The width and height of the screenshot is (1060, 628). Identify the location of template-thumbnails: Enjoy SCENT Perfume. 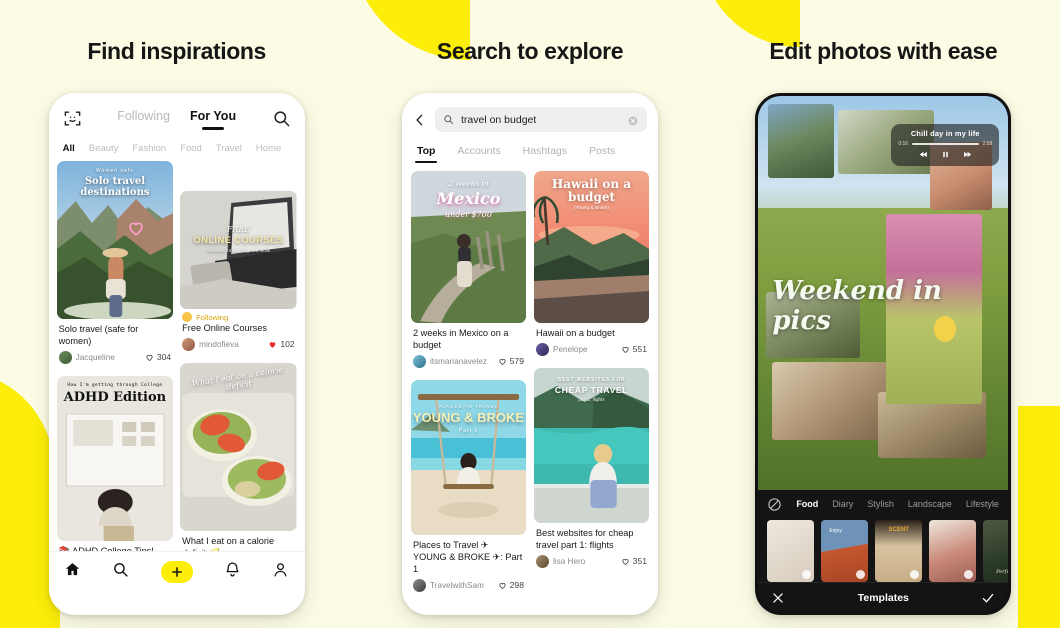
(883, 550).